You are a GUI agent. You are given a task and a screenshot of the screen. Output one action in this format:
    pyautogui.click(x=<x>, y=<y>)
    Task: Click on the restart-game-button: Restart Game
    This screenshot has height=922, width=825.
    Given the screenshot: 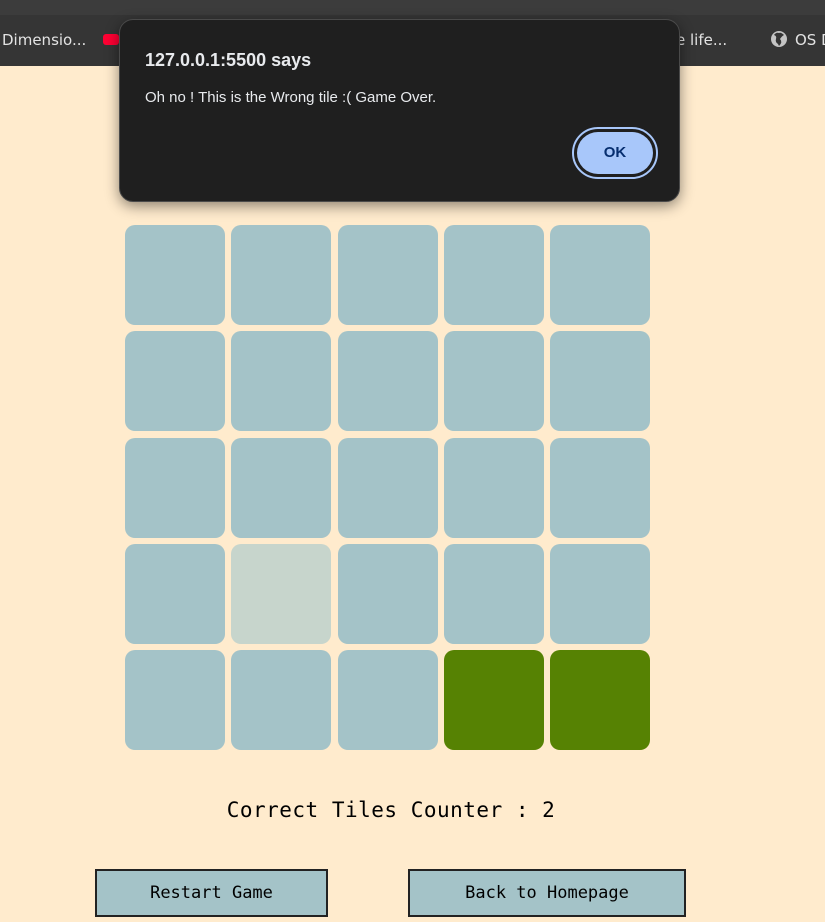 What is the action you would take?
    pyautogui.click(x=211, y=893)
    